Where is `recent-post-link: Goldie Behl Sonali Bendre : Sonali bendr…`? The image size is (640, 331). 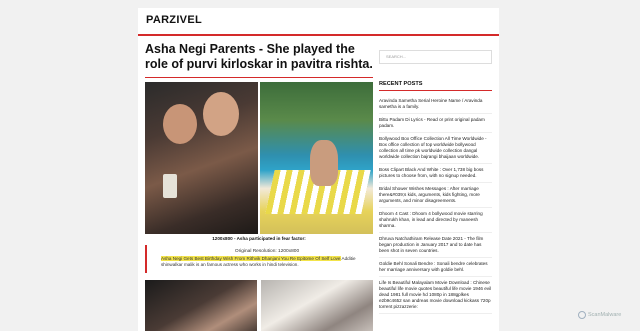 recent-post-link: Goldie Behl Sonali Bendre : Sonali bendr… is located at coordinates (435, 267).